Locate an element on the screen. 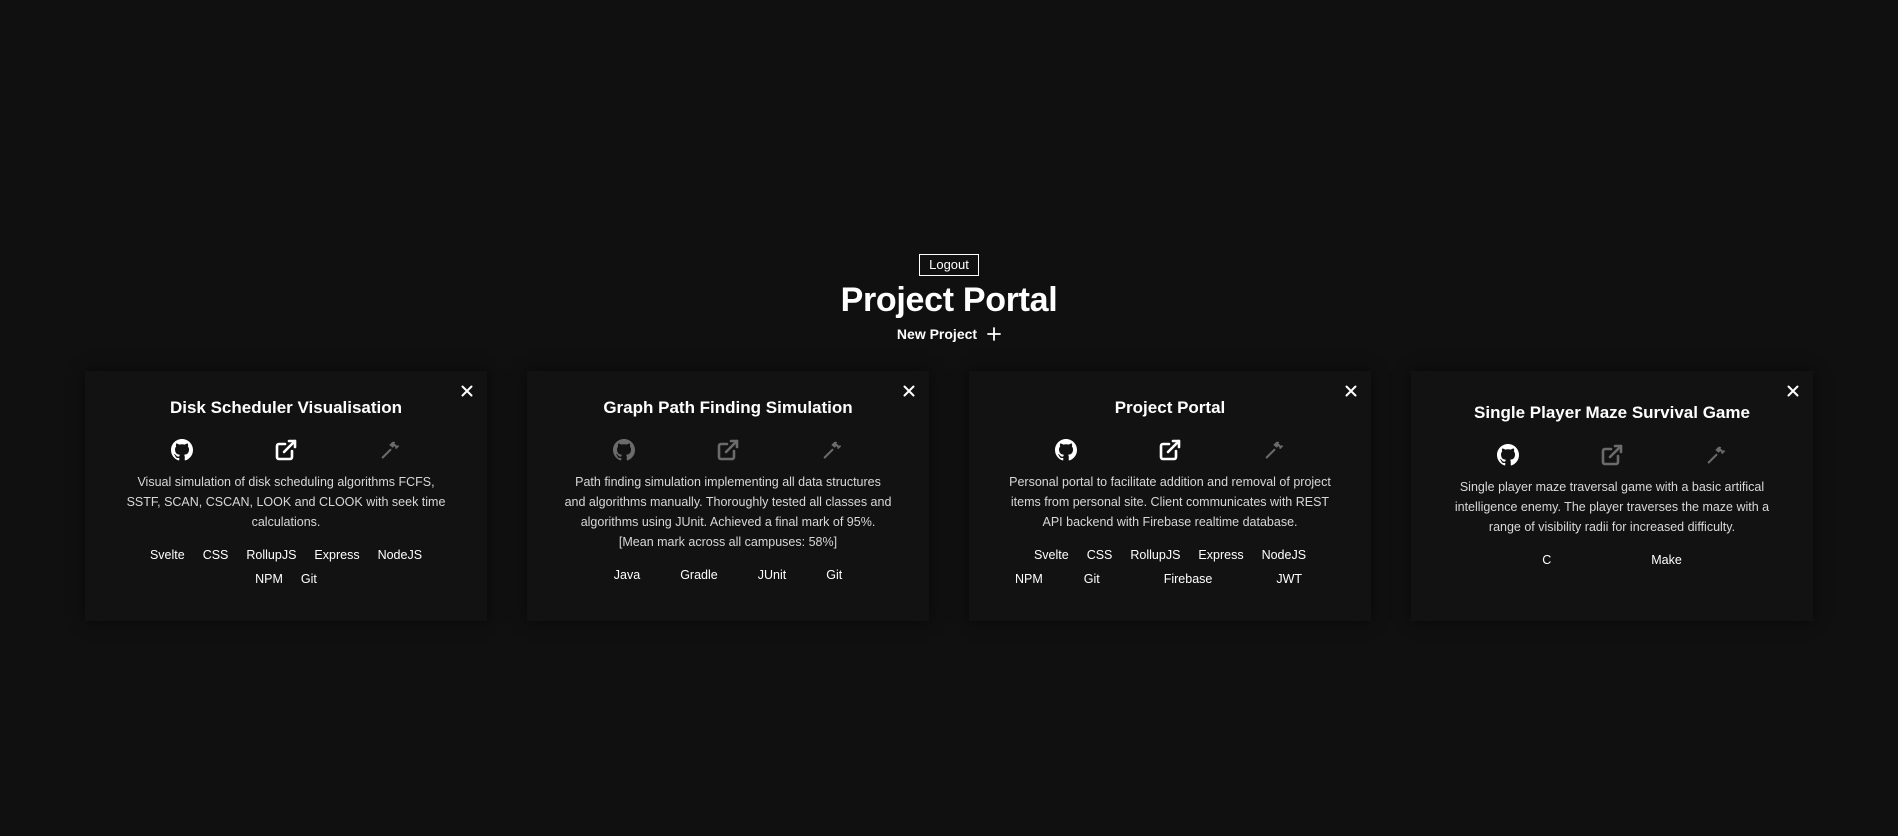  logout-button: Logout is located at coordinates (949, 265).